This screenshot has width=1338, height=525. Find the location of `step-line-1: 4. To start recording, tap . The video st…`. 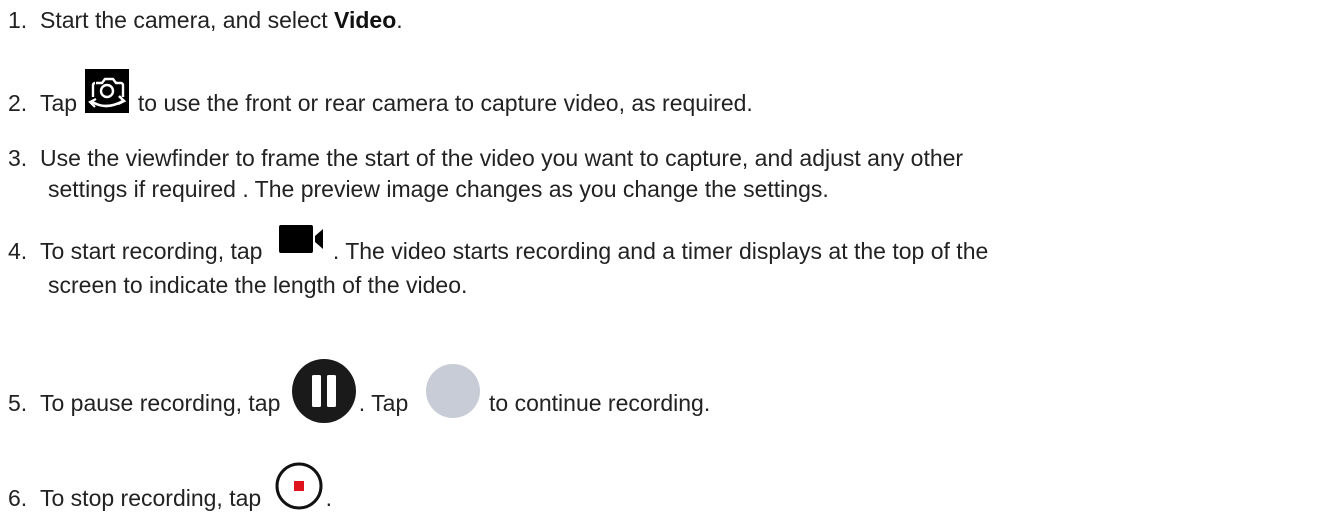

step-line-1: 4. To start recording, tap . The video st… is located at coordinates (498, 247).